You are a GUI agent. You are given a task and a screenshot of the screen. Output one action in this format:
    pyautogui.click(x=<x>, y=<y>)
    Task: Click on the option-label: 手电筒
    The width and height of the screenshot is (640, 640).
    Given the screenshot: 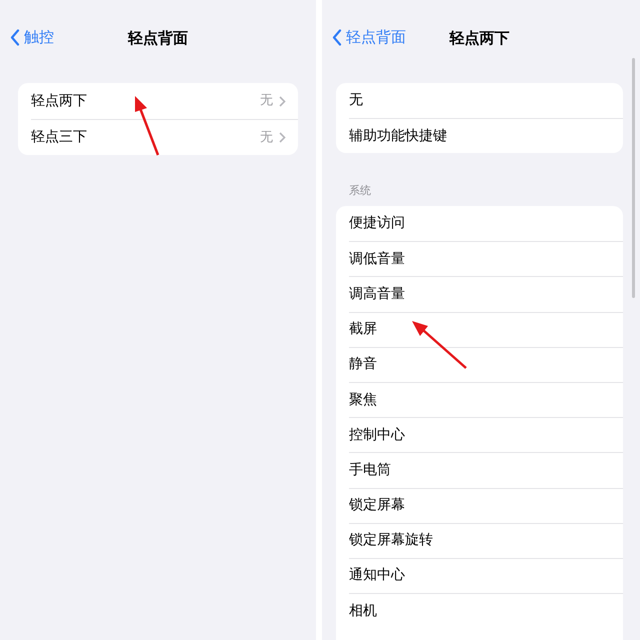 What is the action you would take?
    pyautogui.click(x=370, y=470)
    